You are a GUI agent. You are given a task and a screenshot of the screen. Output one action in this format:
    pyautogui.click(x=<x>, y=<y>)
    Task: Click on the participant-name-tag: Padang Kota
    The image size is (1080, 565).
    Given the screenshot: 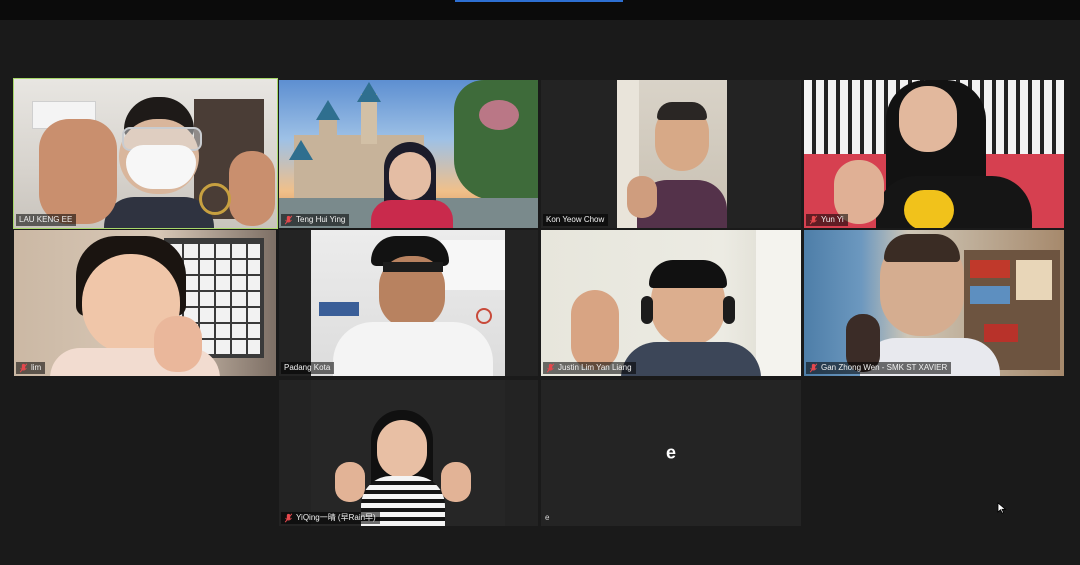 What is the action you would take?
    pyautogui.click(x=308, y=368)
    